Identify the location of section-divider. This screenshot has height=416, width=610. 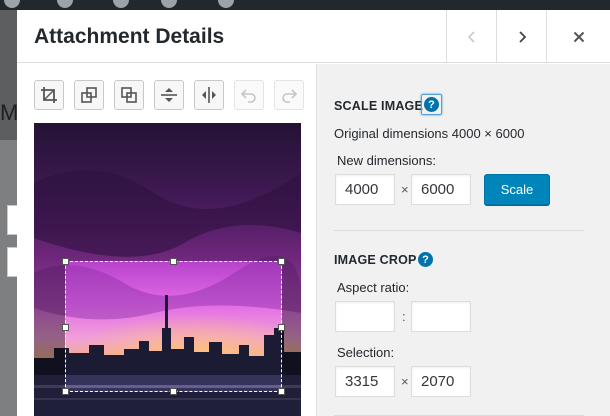
(459, 230).